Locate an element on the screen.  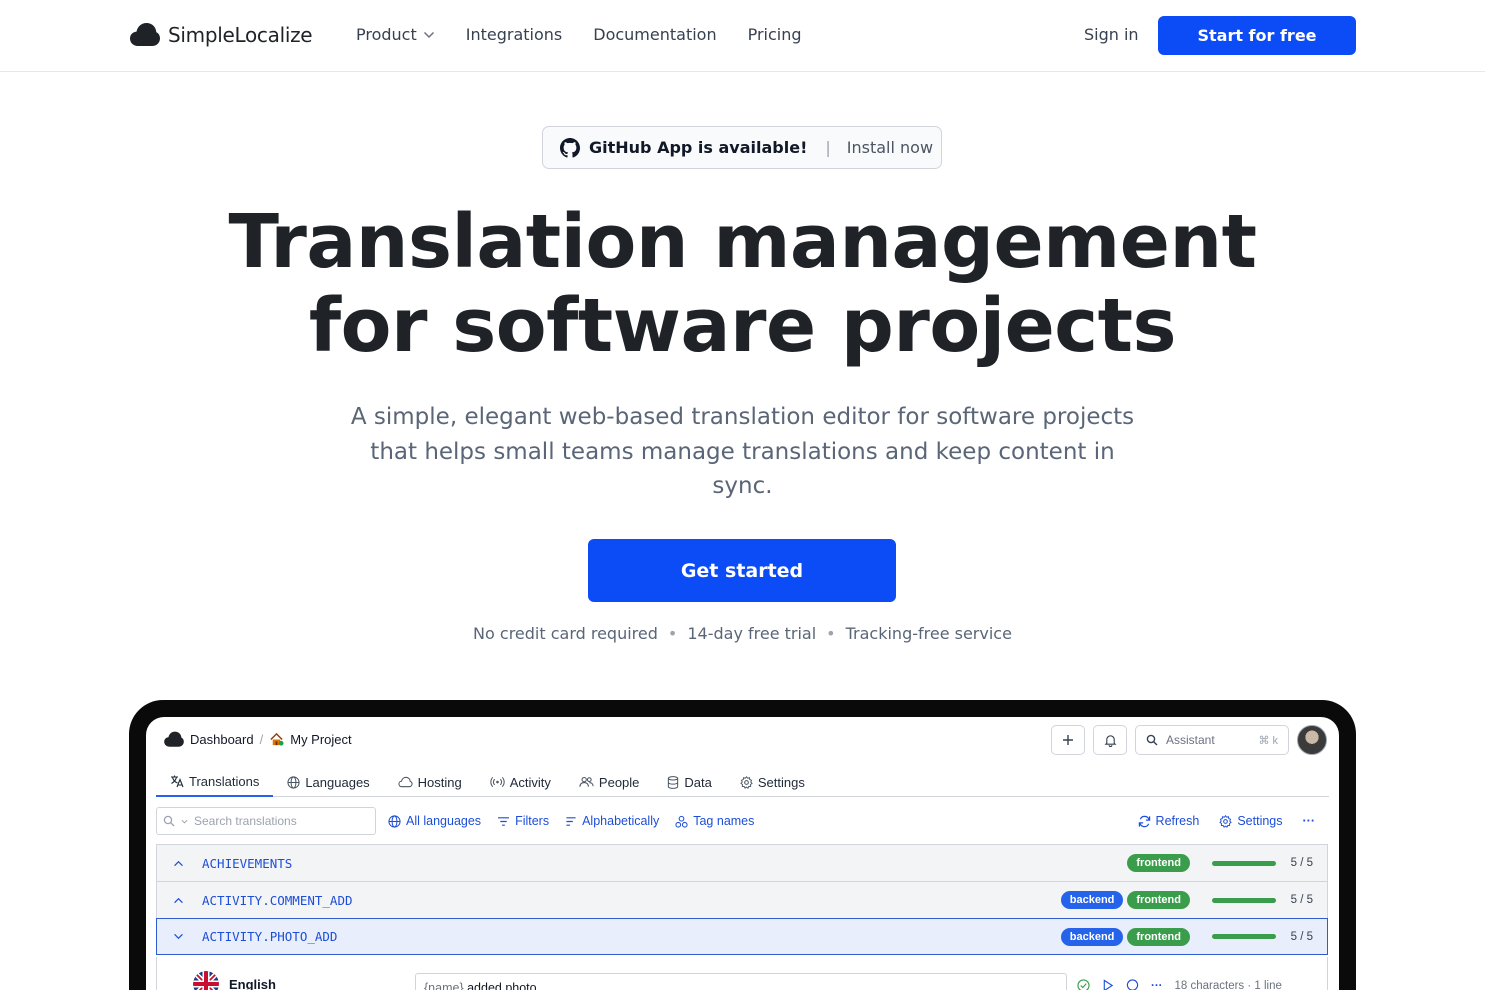
search-translations-input: Search translations is located at coordinates (266, 821).